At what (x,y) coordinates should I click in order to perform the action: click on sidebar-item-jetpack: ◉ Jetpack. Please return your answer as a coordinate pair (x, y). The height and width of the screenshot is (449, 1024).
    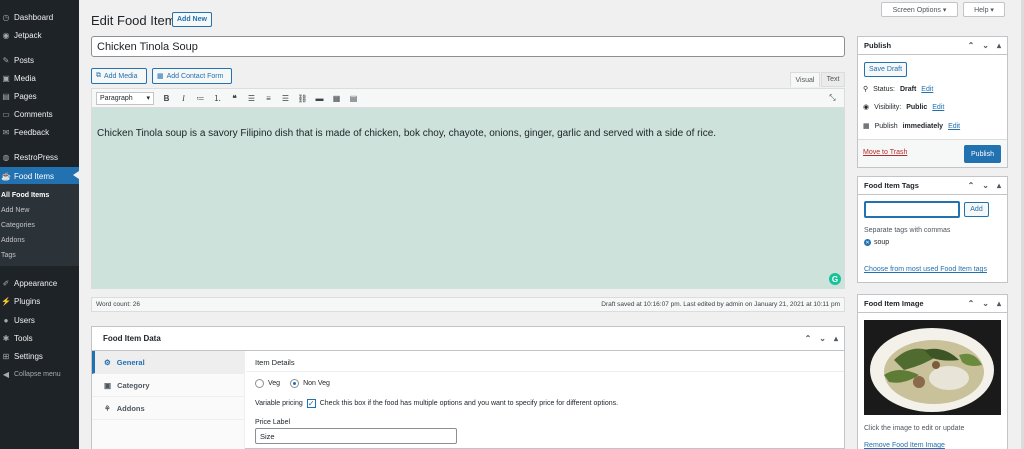
    Looking at the image, I should click on (39, 35).